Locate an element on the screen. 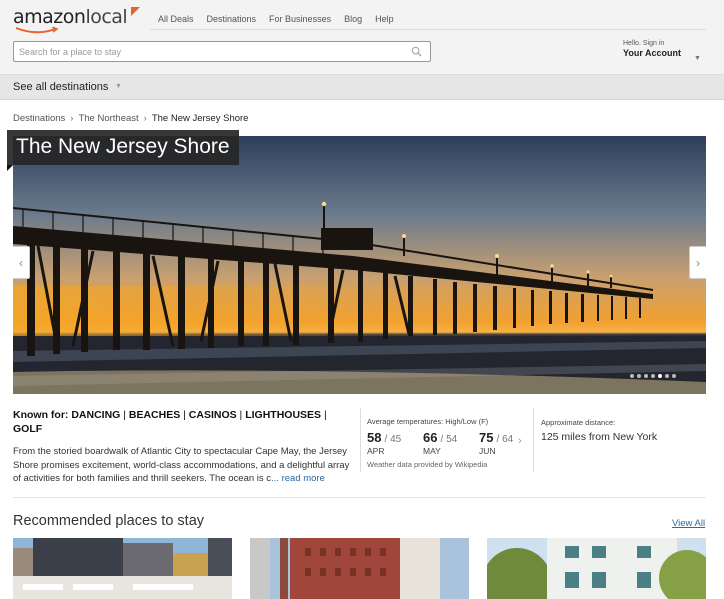  search-input is located at coordinates (204, 51).